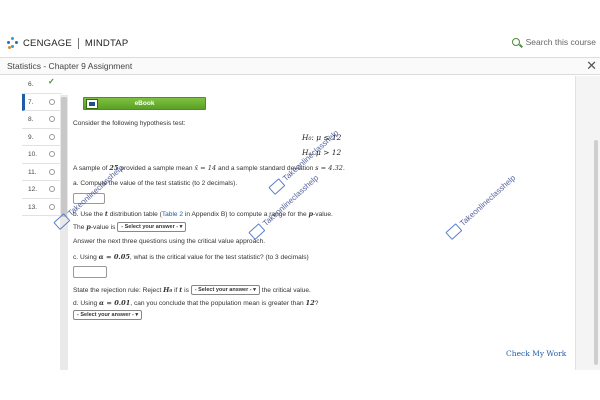 The height and width of the screenshot is (400, 600). What do you see at coordinates (42, 120) in the screenshot?
I see `nav-item-8: 8.` at bounding box center [42, 120].